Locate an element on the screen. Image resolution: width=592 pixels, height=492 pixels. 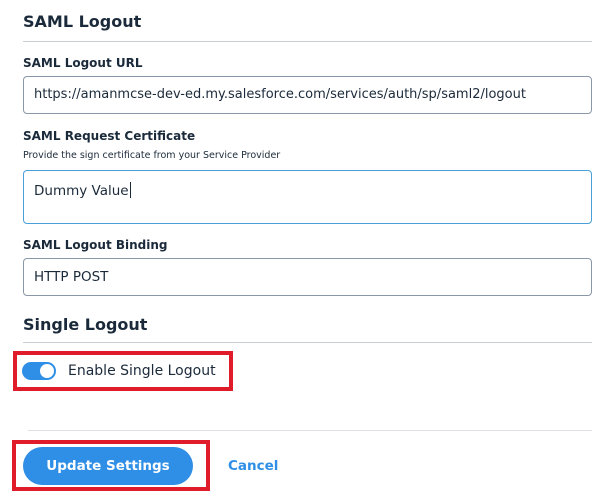
single-logout-toggle is located at coordinates (39, 371).